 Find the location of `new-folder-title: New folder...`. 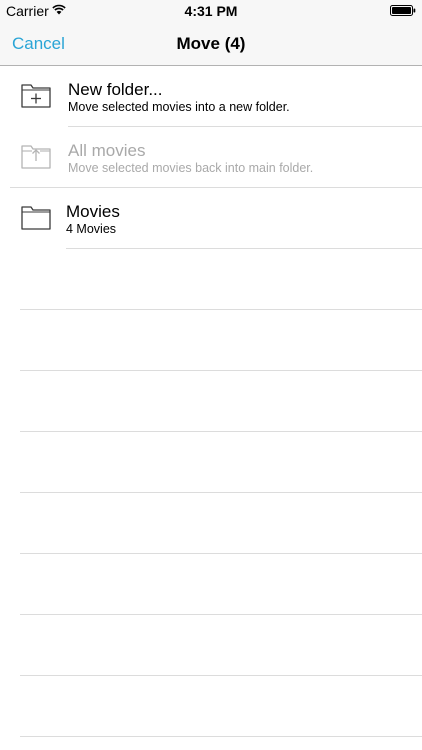

new-folder-title: New folder... is located at coordinates (115, 89).